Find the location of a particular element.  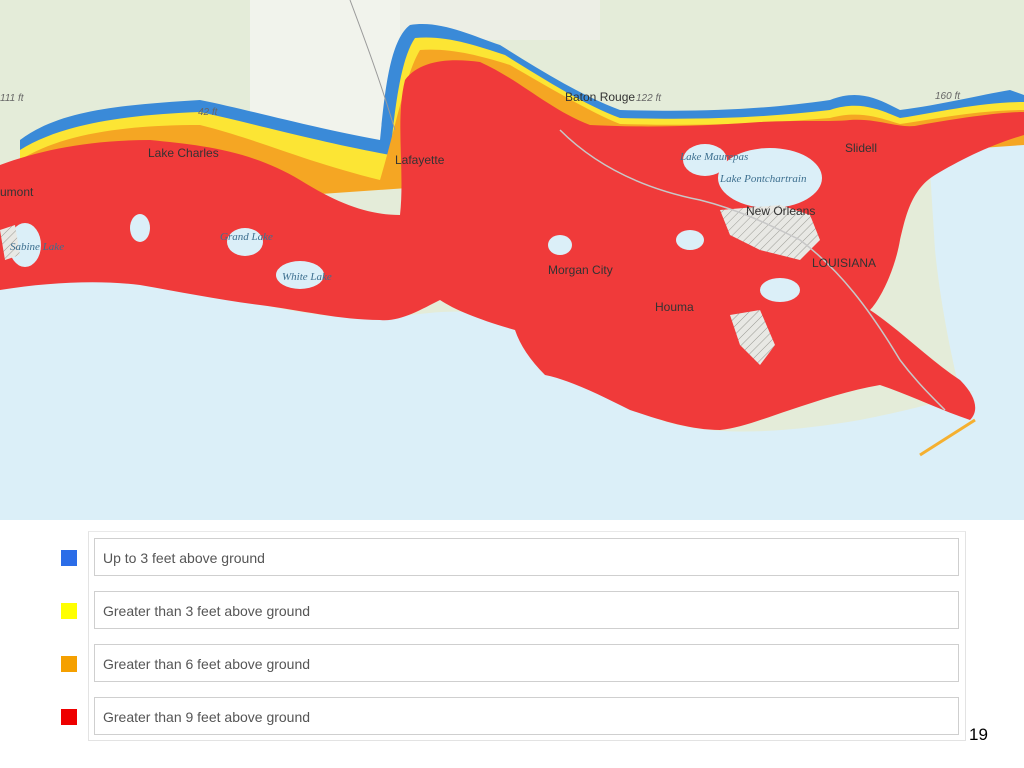

legend-swatch-red is located at coordinates (69, 717).